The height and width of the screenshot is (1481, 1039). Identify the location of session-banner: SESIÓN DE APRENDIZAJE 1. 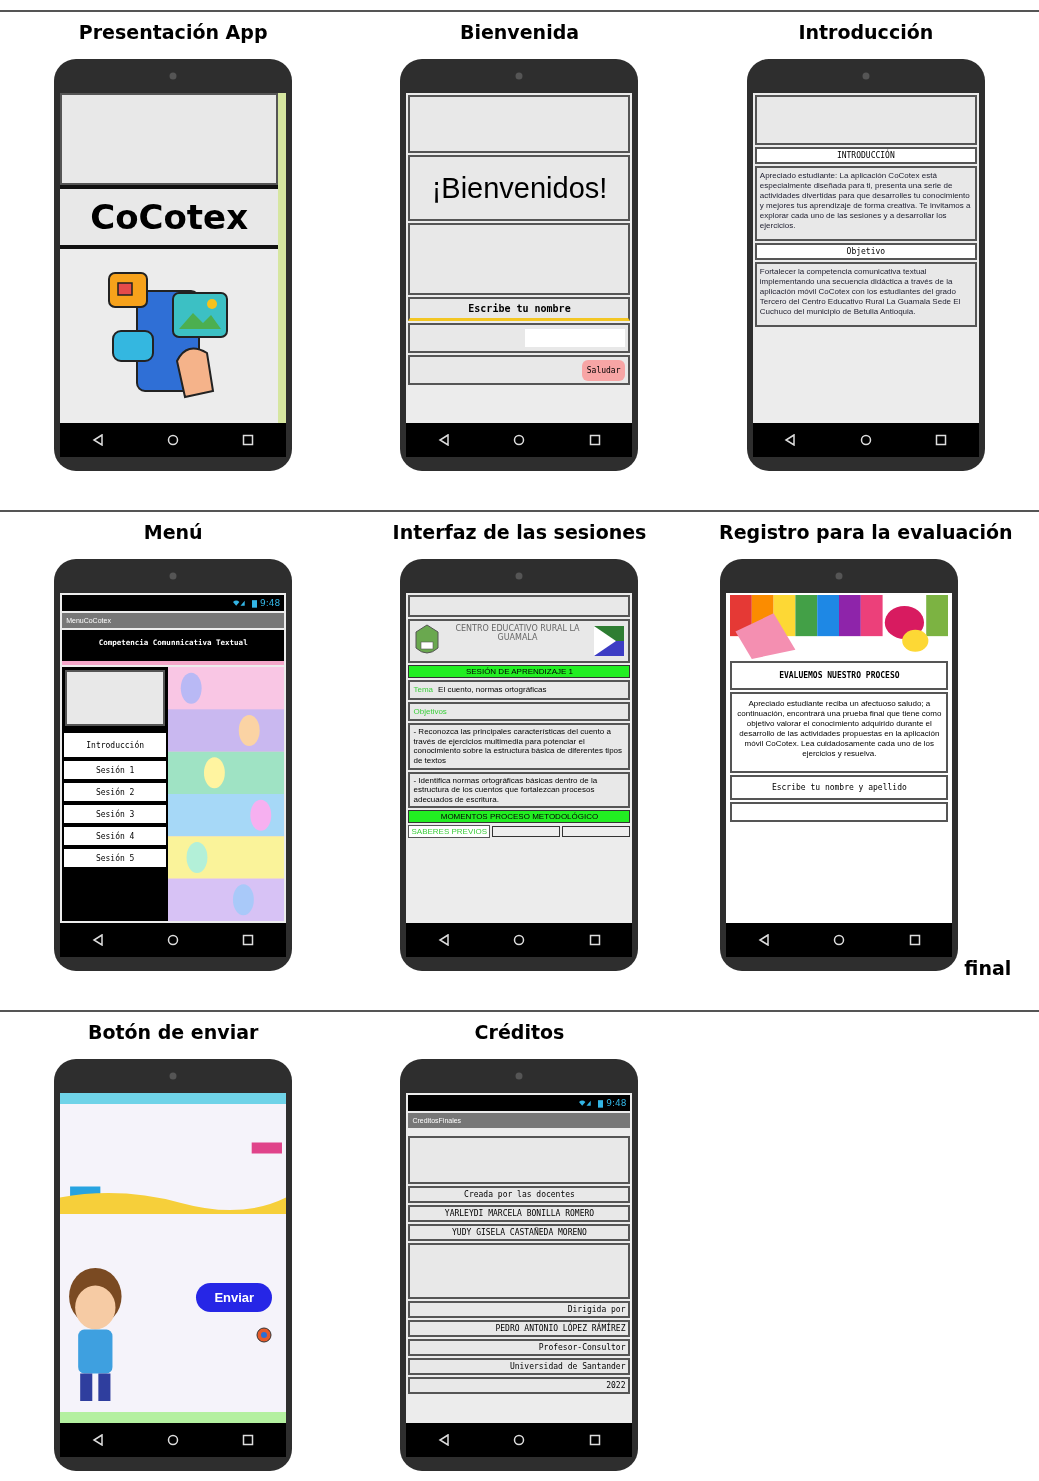
(519, 671).